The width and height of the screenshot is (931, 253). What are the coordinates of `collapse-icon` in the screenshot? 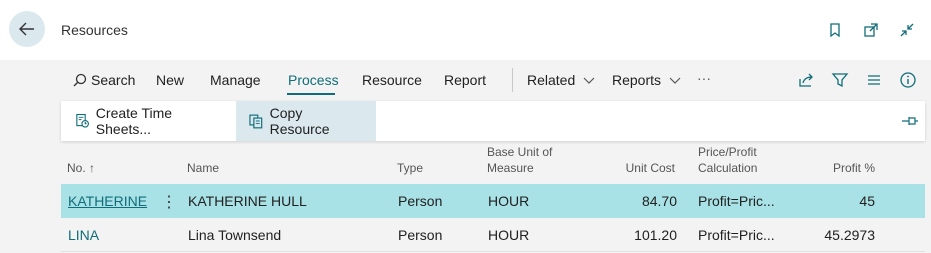 It's located at (907, 30).